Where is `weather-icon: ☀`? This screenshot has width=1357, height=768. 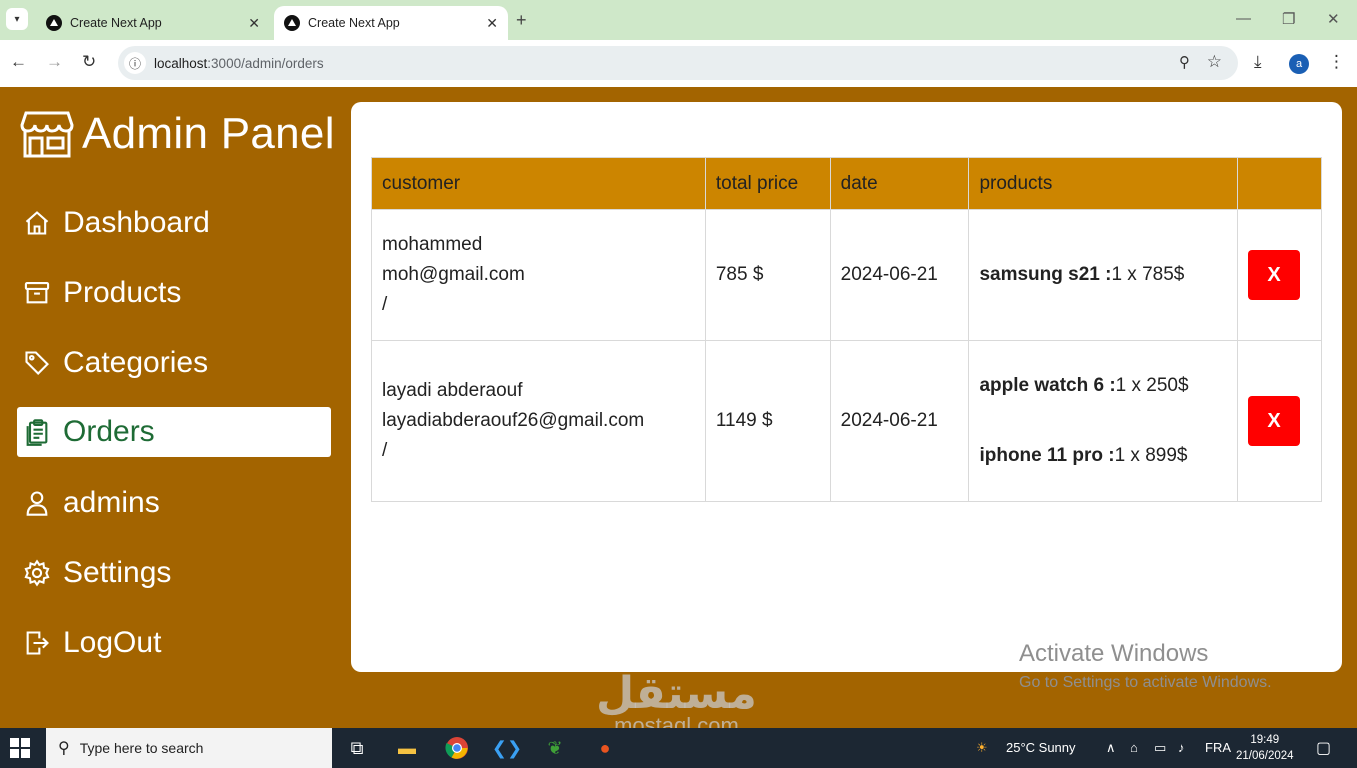 weather-icon: ☀ is located at coordinates (982, 748).